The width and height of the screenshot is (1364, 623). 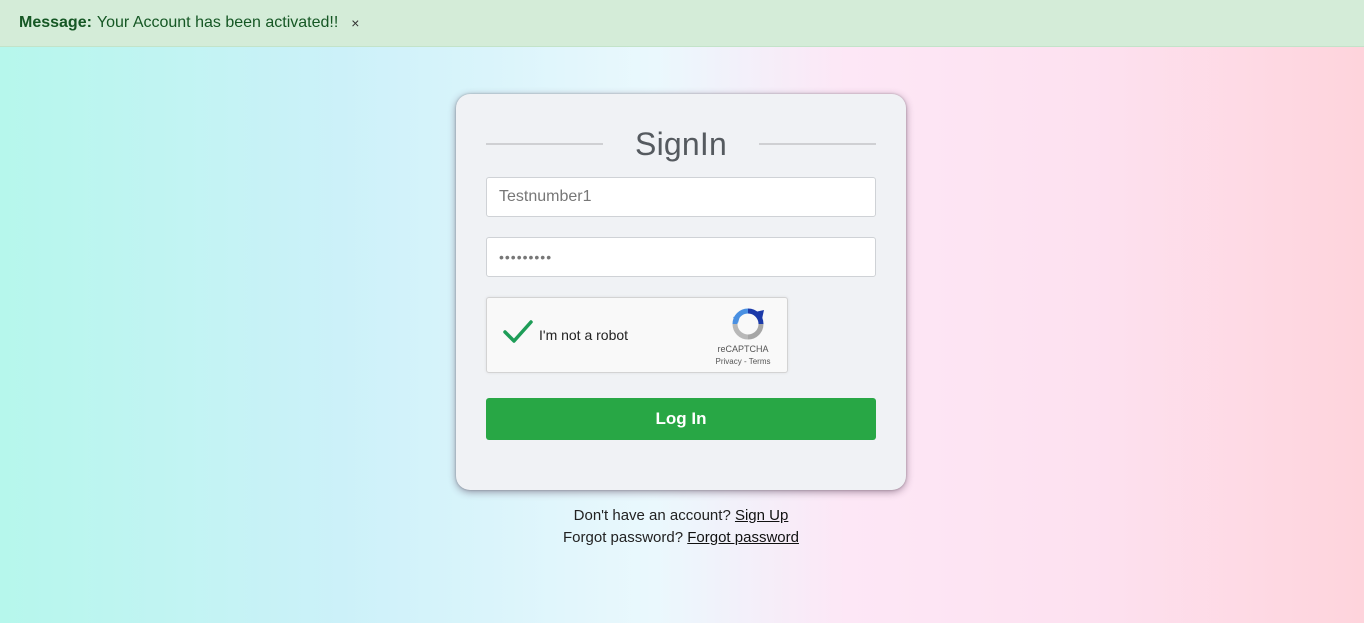 What do you see at coordinates (652, 515) in the screenshot?
I see `signup-prompt: Don't have an account?` at bounding box center [652, 515].